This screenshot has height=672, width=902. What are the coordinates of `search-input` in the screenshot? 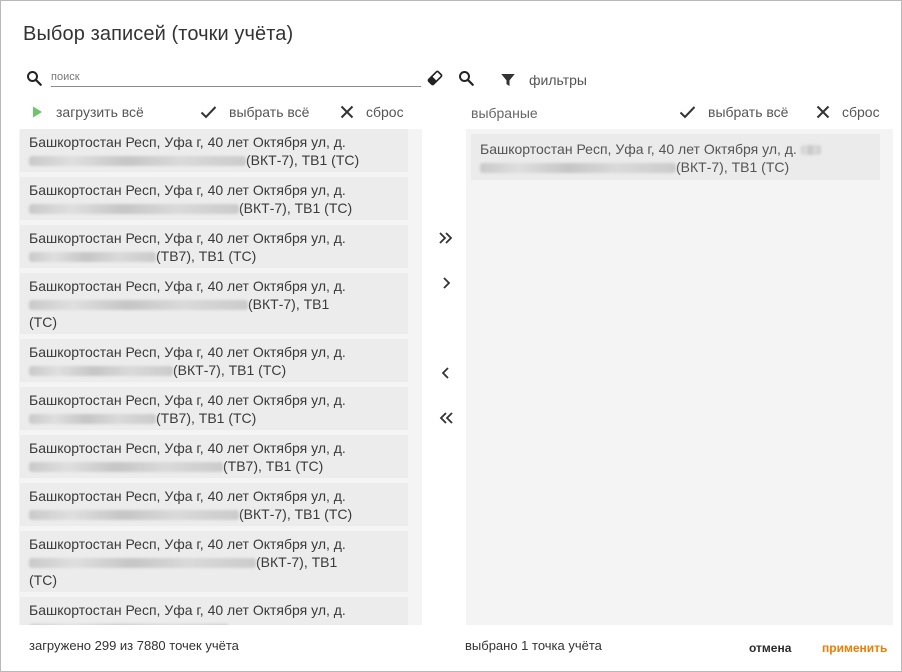 It's located at (236, 77).